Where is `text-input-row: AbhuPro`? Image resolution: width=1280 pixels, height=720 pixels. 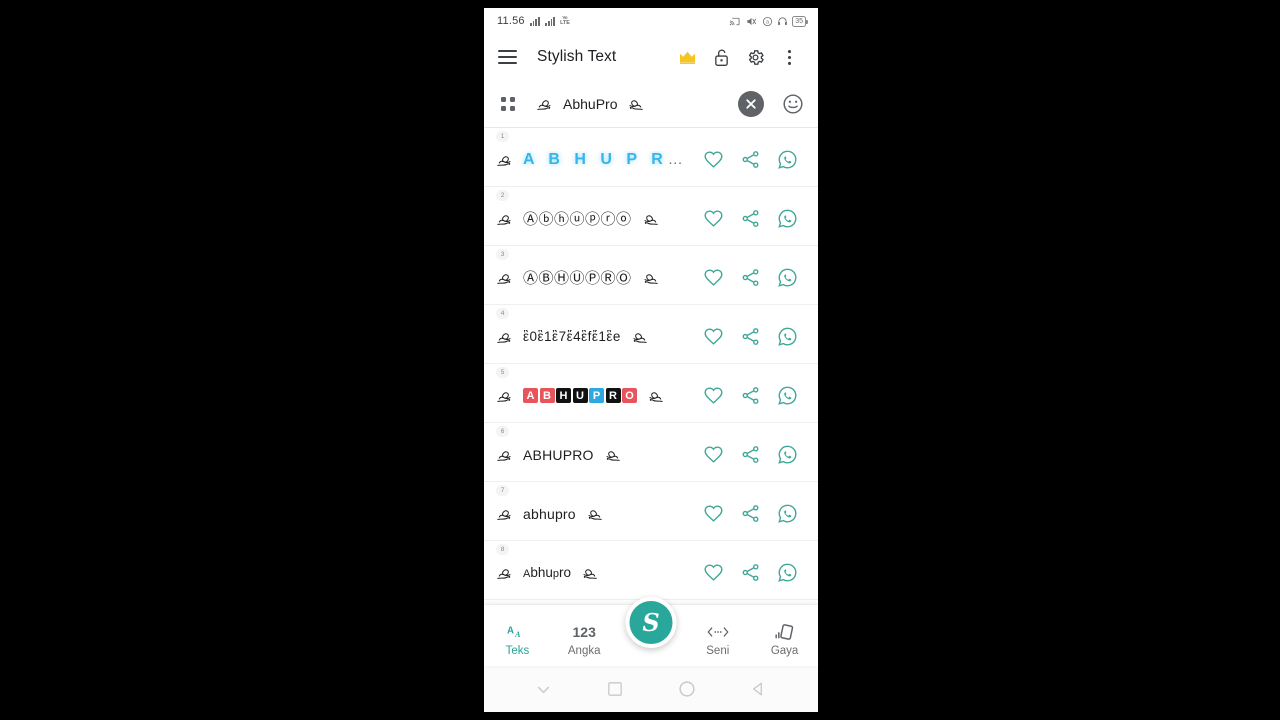
text-input-row: AbhuPro is located at coordinates (651, 104).